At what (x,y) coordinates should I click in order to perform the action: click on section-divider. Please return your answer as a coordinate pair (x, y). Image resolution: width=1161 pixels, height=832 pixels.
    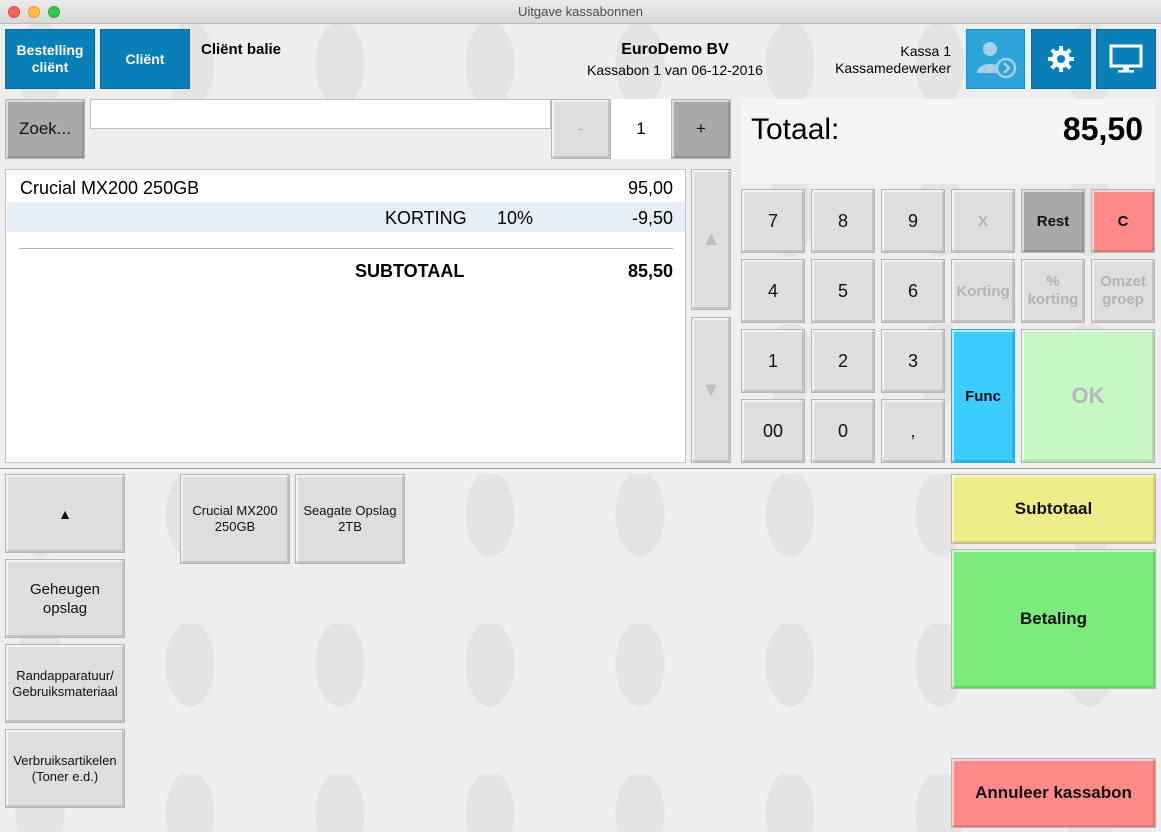
    Looking at the image, I should click on (580, 468).